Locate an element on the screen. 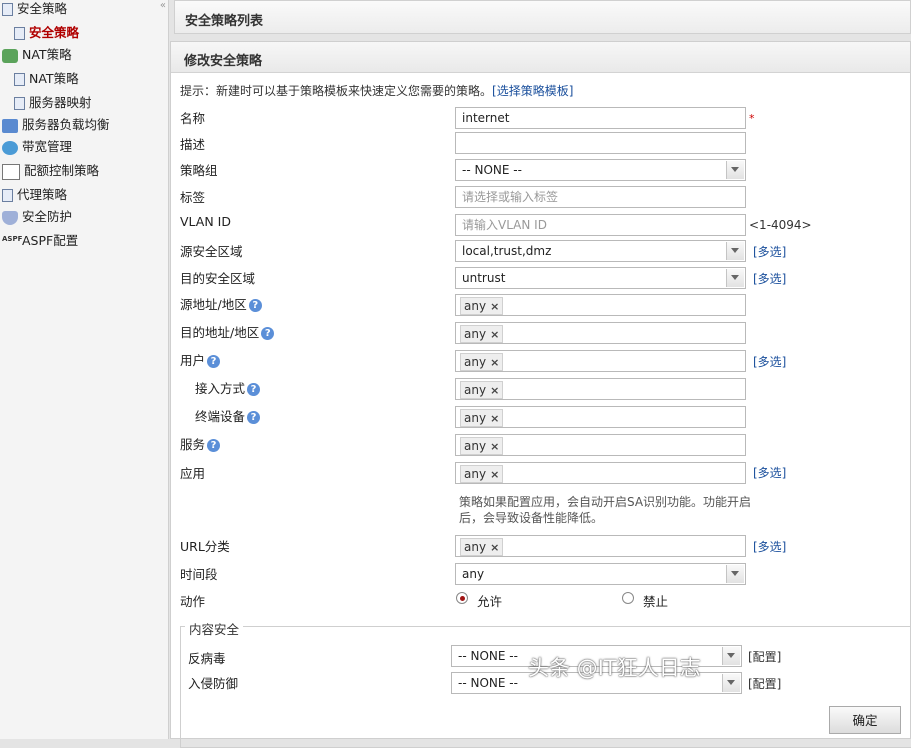  app-note: 策略如果配置应用，会自动开启SA识别功能。功能开启后，会导致设备性能降低。 is located at coordinates (605, 510).